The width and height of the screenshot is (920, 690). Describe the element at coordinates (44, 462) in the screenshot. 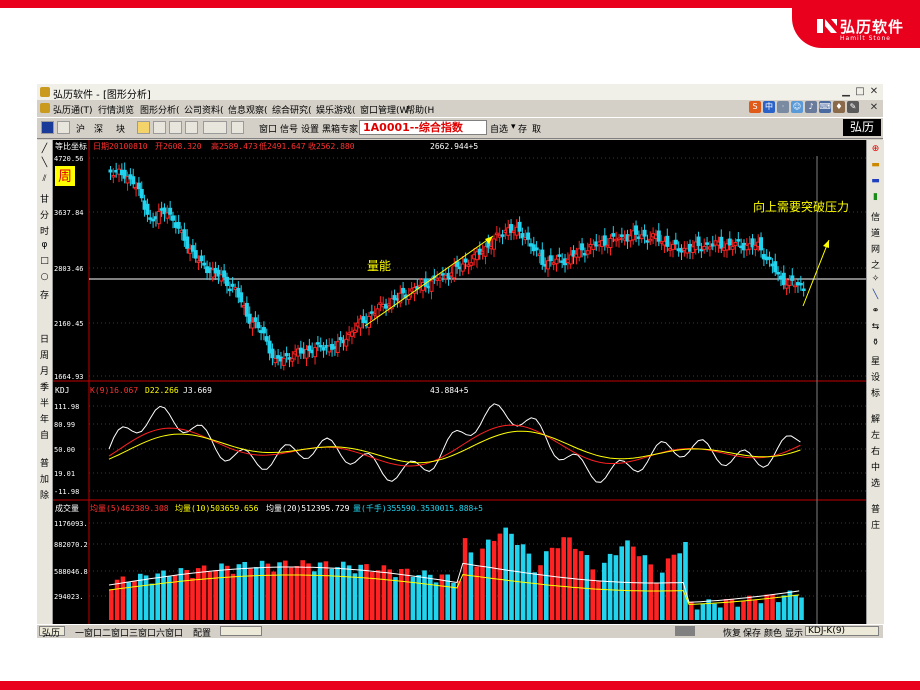

I see `adjust-normal: 普` at that location.